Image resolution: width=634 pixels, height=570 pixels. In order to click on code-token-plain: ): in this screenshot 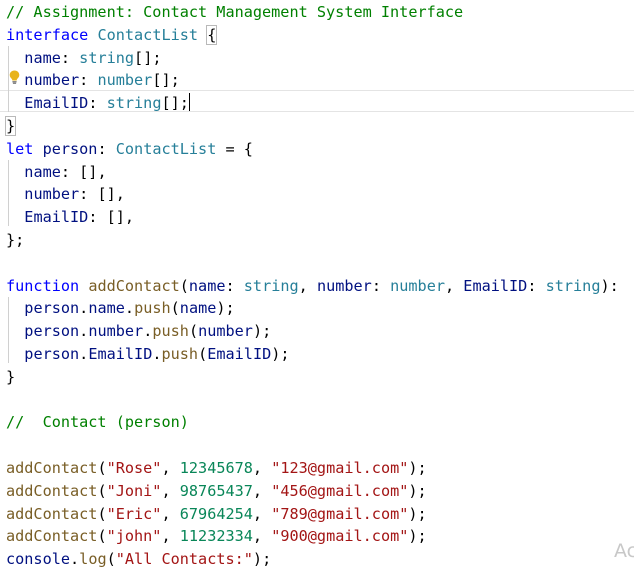, I will do `click(609, 285)`.